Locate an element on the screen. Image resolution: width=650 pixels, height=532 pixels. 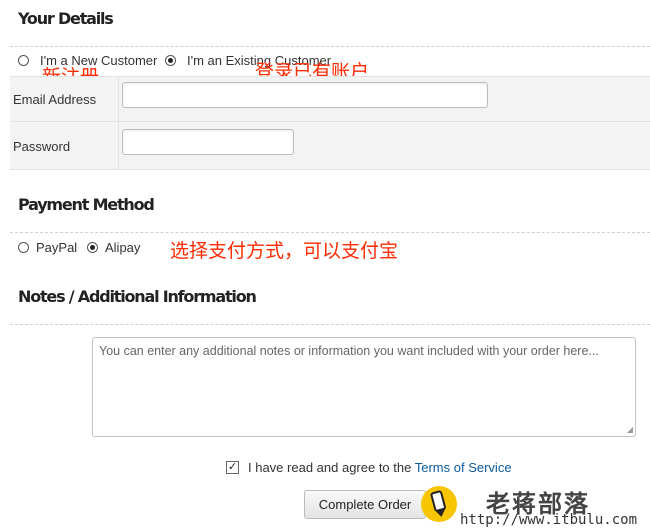
new-customer-radio is located at coordinates (23, 60).